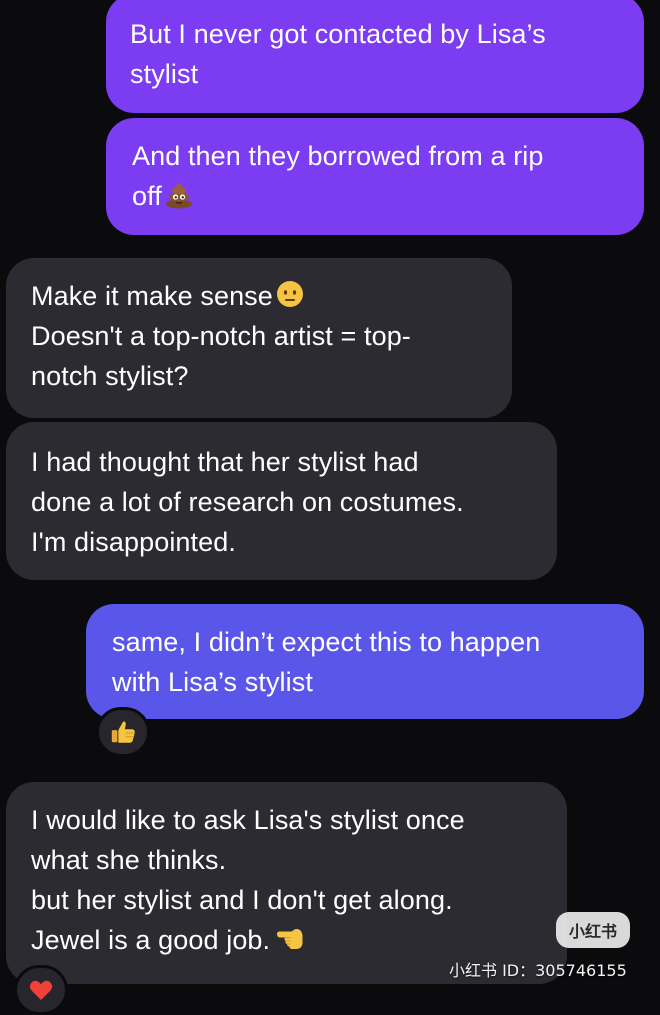 The width and height of the screenshot is (660, 1015). Describe the element at coordinates (147, 196) in the screenshot. I see `message-text: off` at that location.